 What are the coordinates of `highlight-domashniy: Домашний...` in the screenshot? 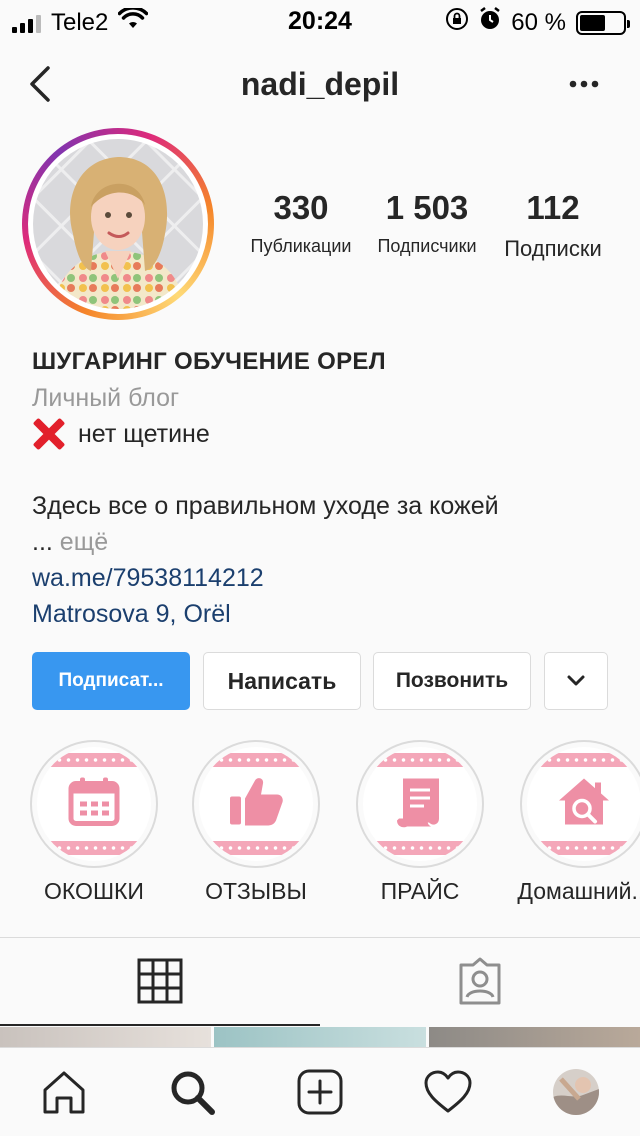 It's located at (569, 822).